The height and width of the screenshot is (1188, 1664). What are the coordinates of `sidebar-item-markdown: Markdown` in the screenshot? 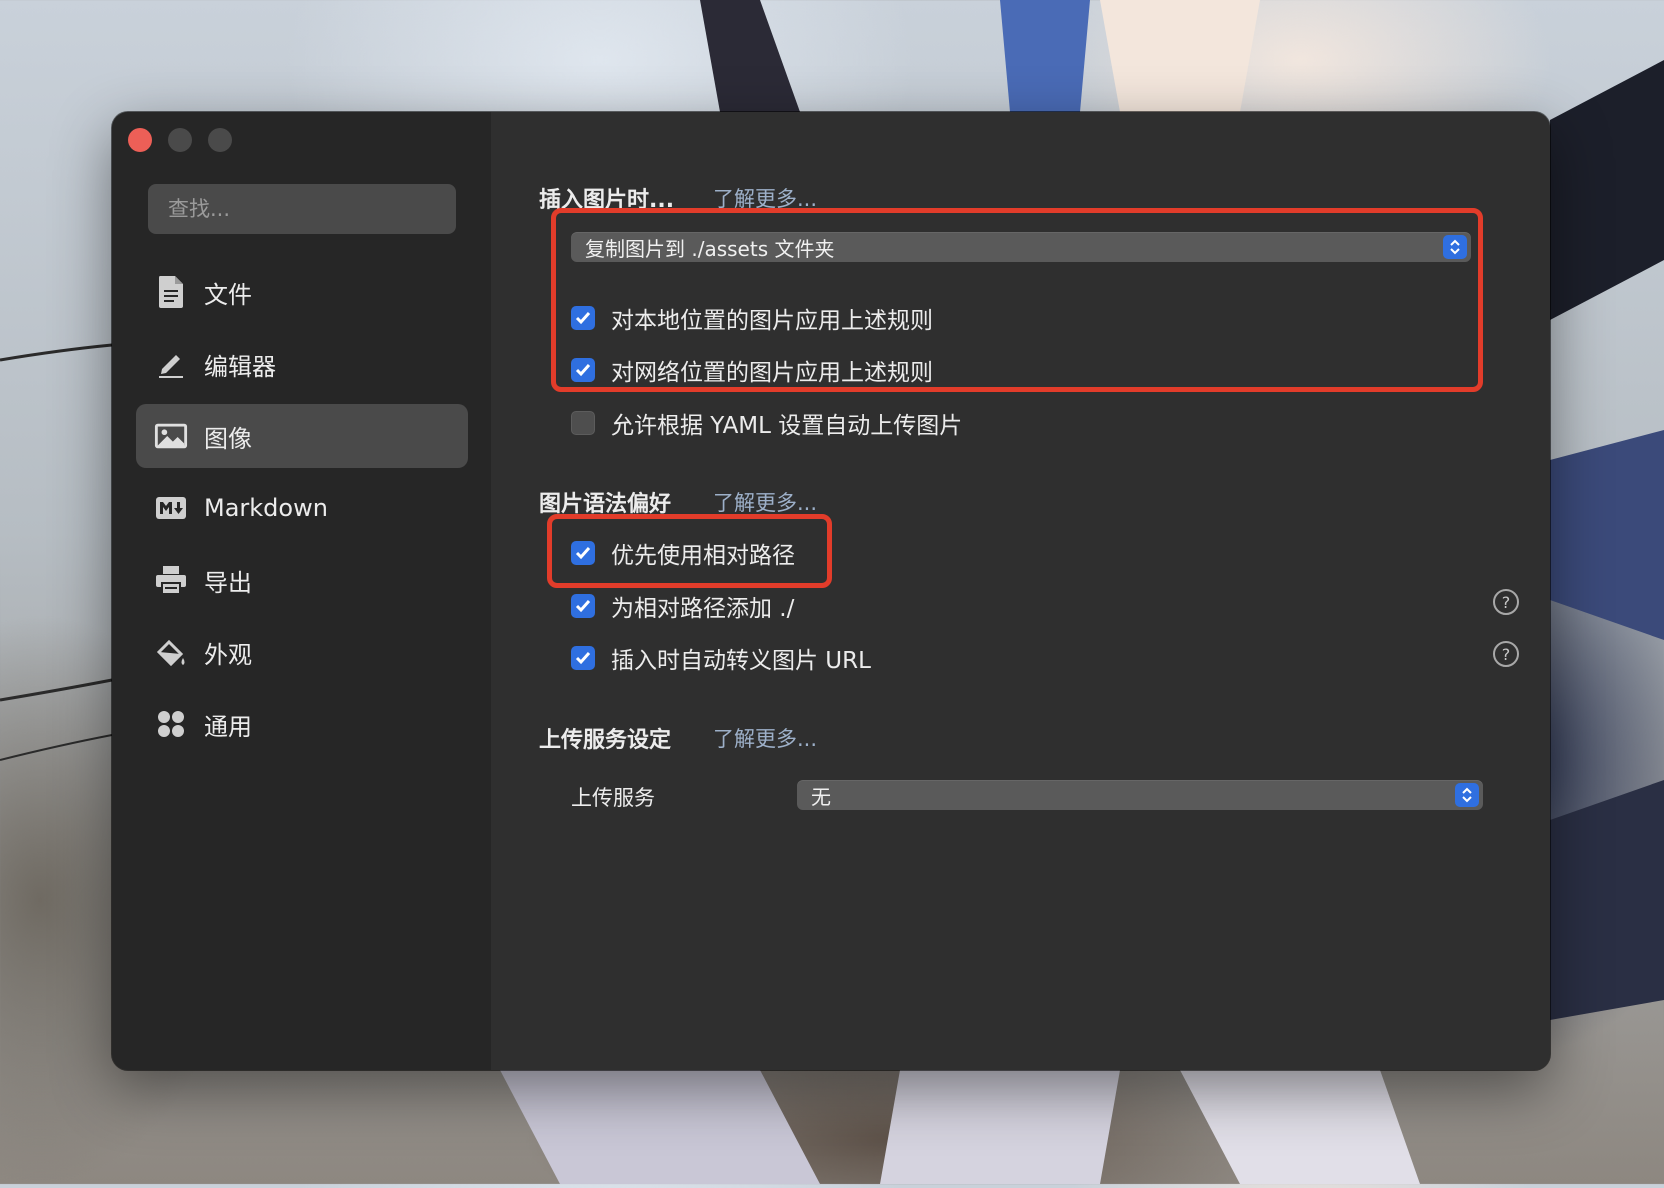 It's located at (302, 508).